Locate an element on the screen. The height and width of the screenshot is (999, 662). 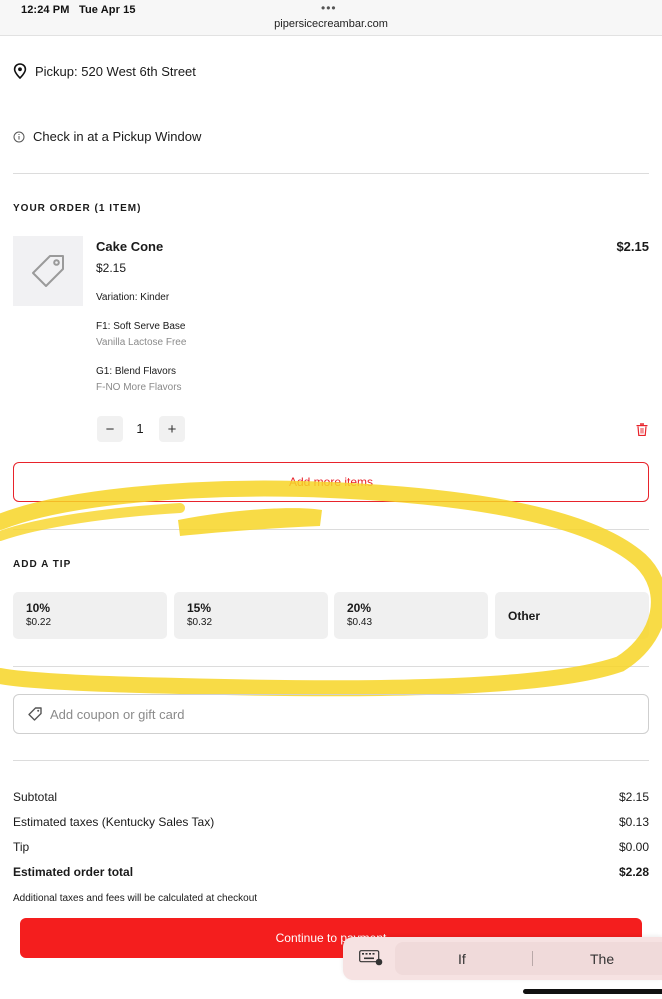
total-label: Estimated order total is located at coordinates (73, 872).